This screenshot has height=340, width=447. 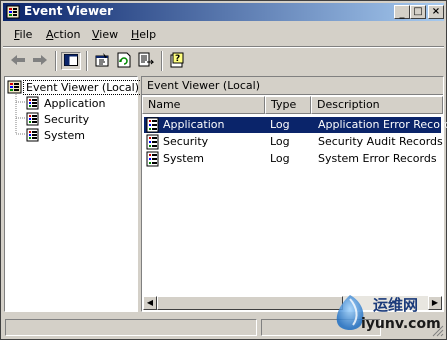 I want to click on tree-item-label: System, so click(x=65, y=135).